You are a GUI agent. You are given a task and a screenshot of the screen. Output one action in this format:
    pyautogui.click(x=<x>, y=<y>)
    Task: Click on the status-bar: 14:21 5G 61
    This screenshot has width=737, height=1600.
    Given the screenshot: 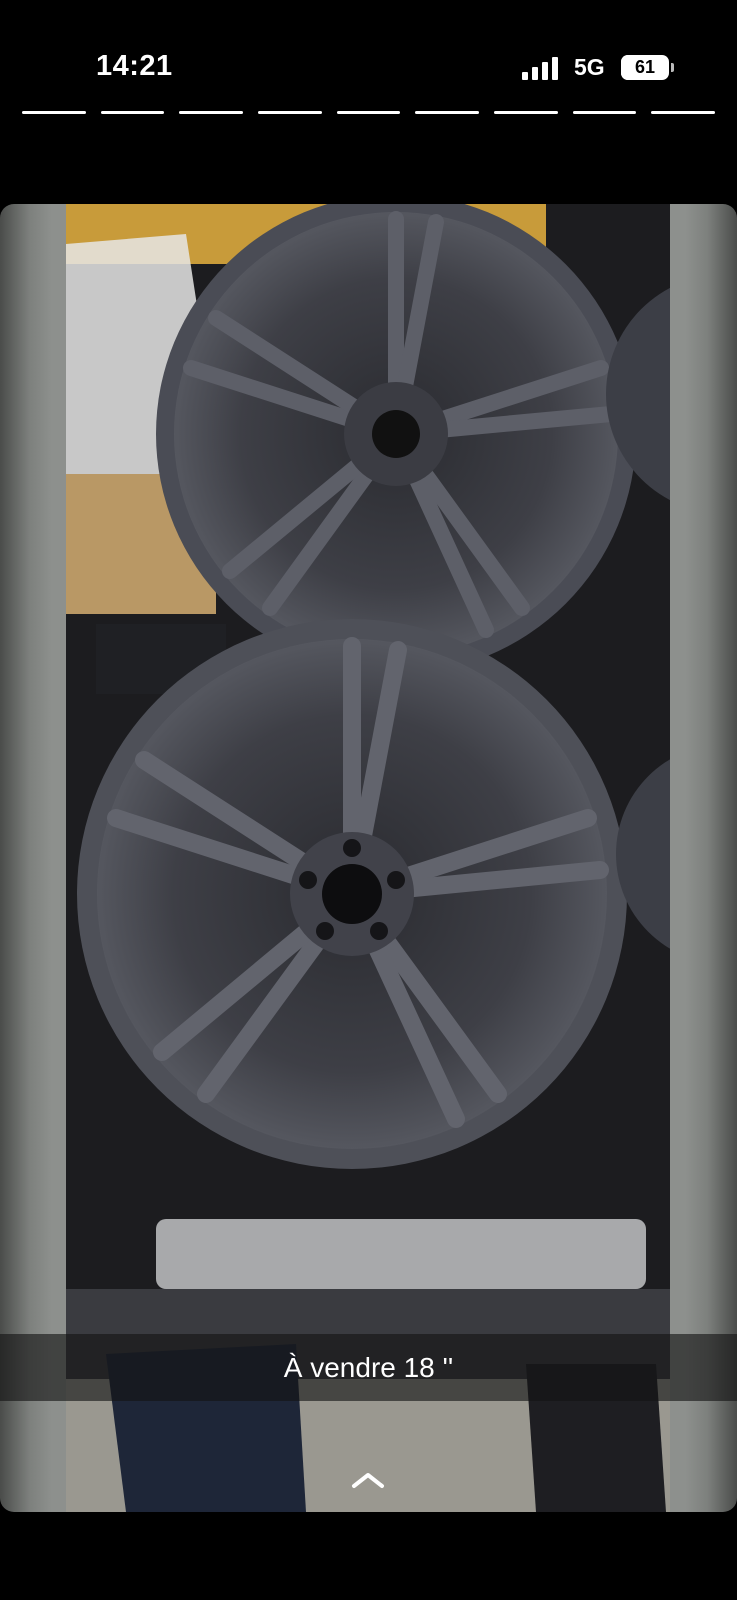 What is the action you would take?
    pyautogui.click(x=368, y=50)
    